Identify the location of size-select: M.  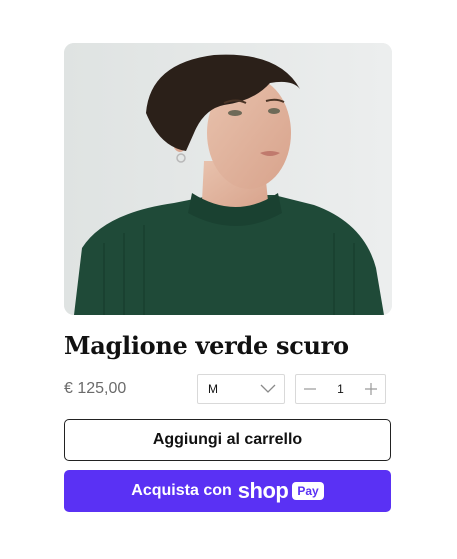
(241, 389).